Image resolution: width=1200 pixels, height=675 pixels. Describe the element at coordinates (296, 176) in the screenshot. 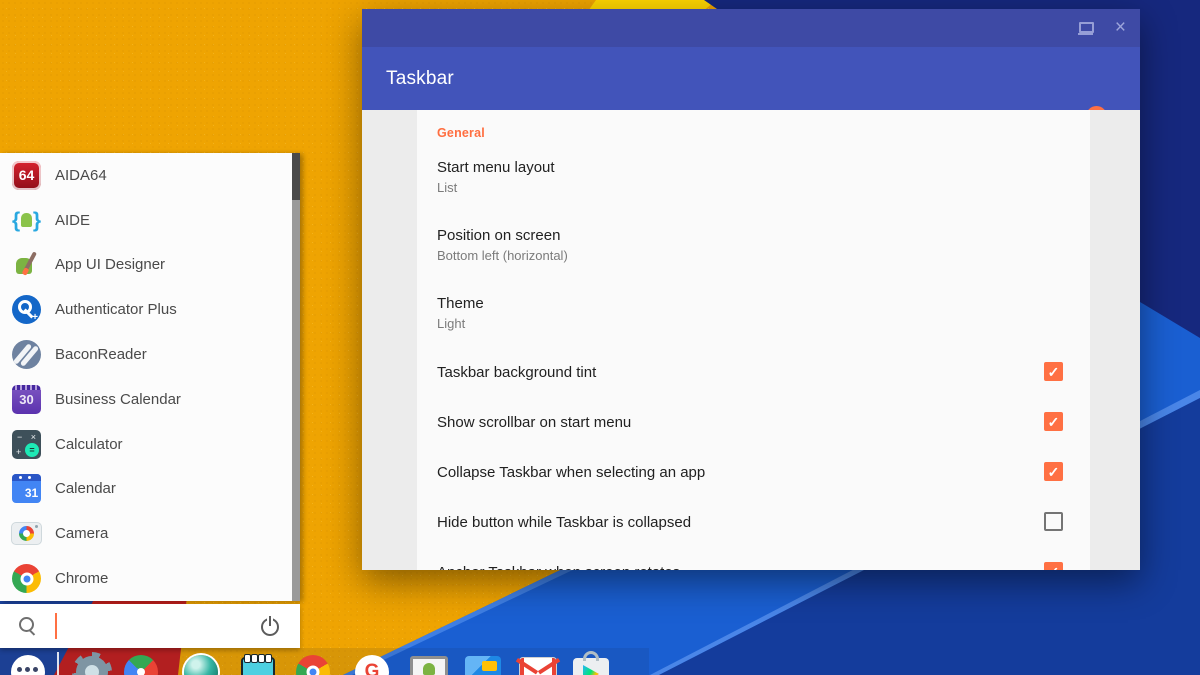

I see `start-menu-scrollbar-thumb` at that location.